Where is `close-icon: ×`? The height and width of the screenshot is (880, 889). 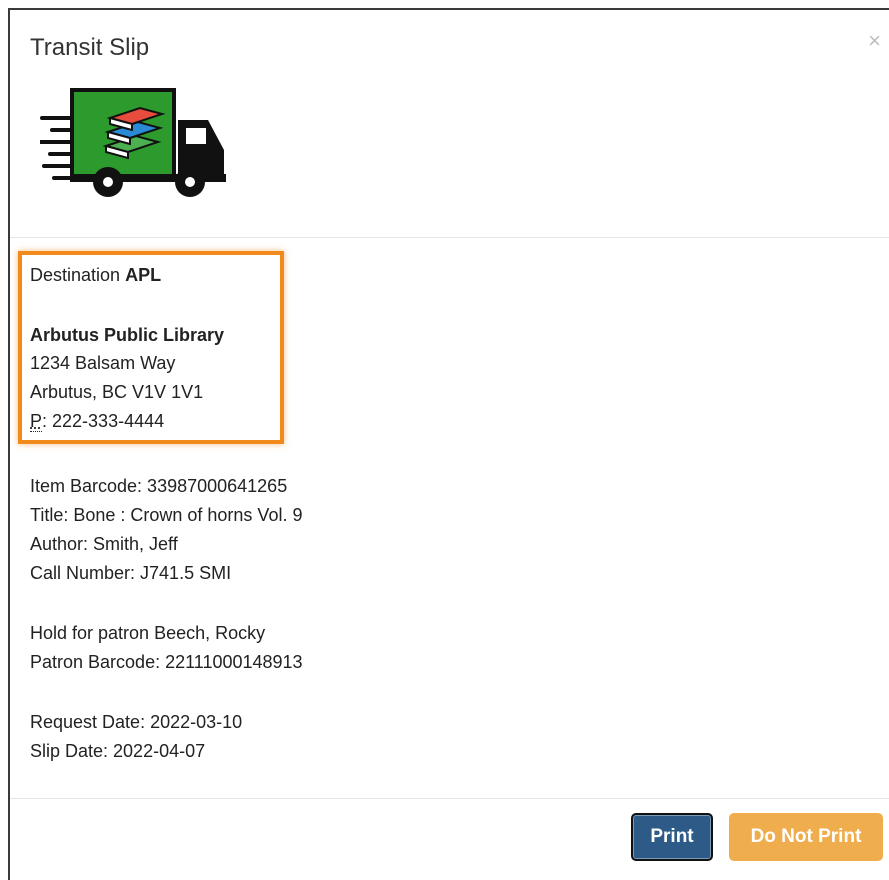
close-icon: × is located at coordinates (874, 41).